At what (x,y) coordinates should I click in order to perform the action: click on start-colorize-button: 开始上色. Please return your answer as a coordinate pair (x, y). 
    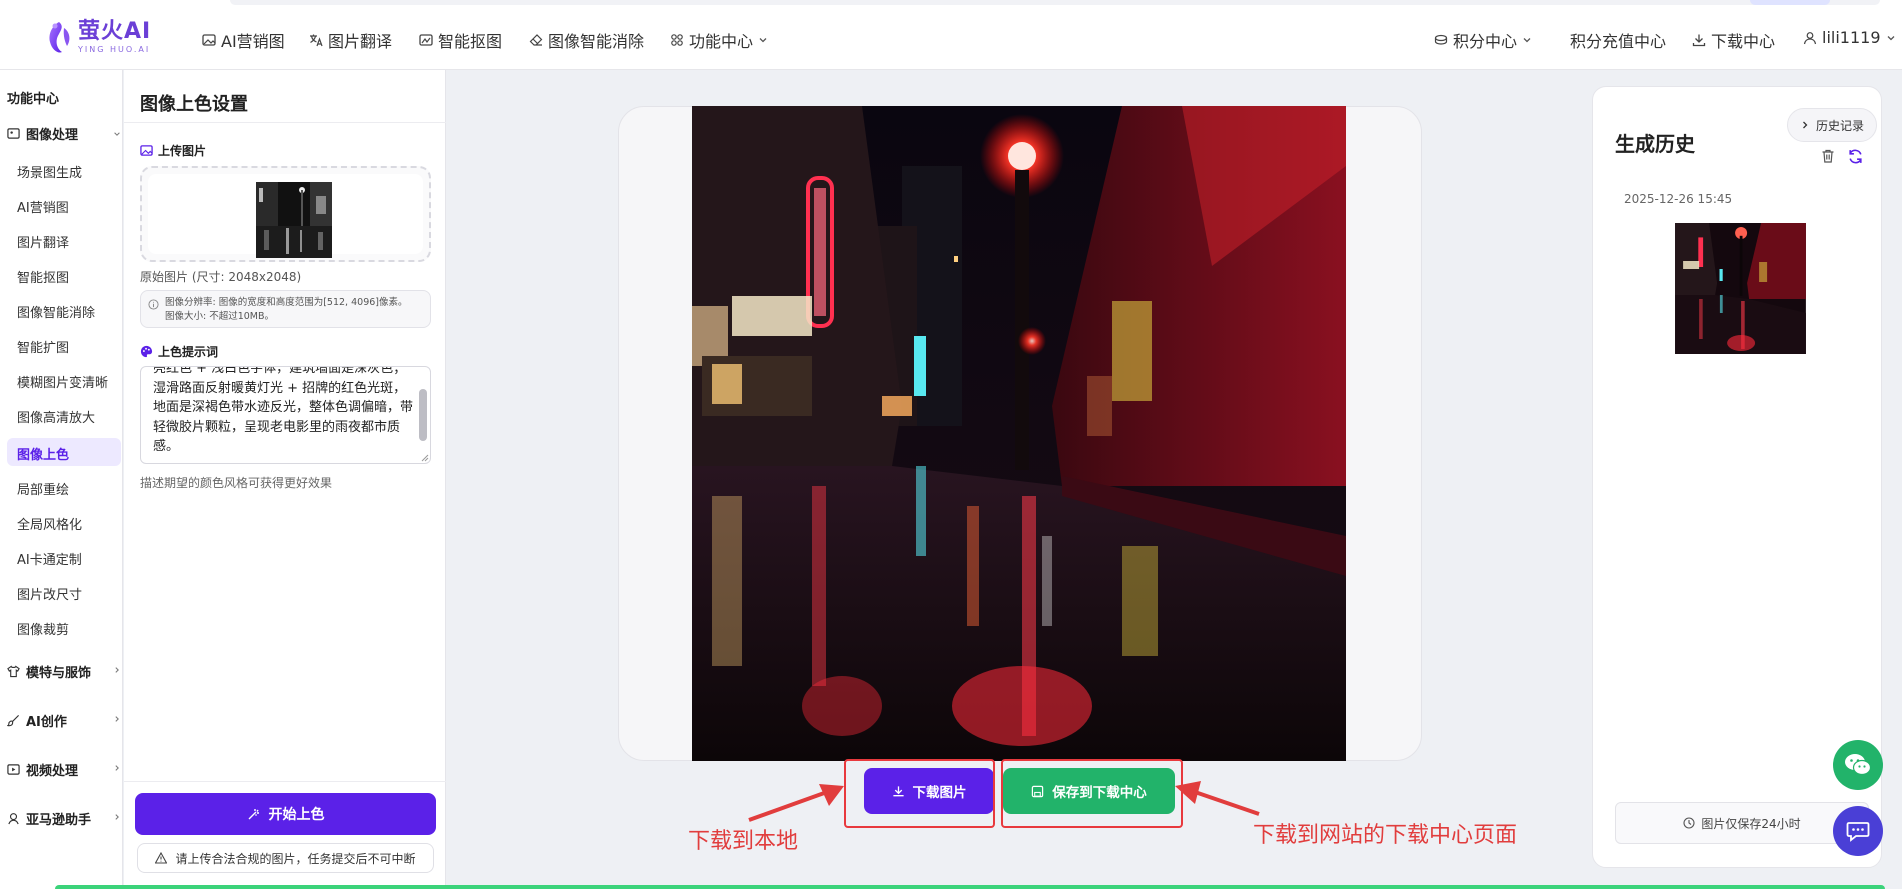
    Looking at the image, I should click on (285, 814).